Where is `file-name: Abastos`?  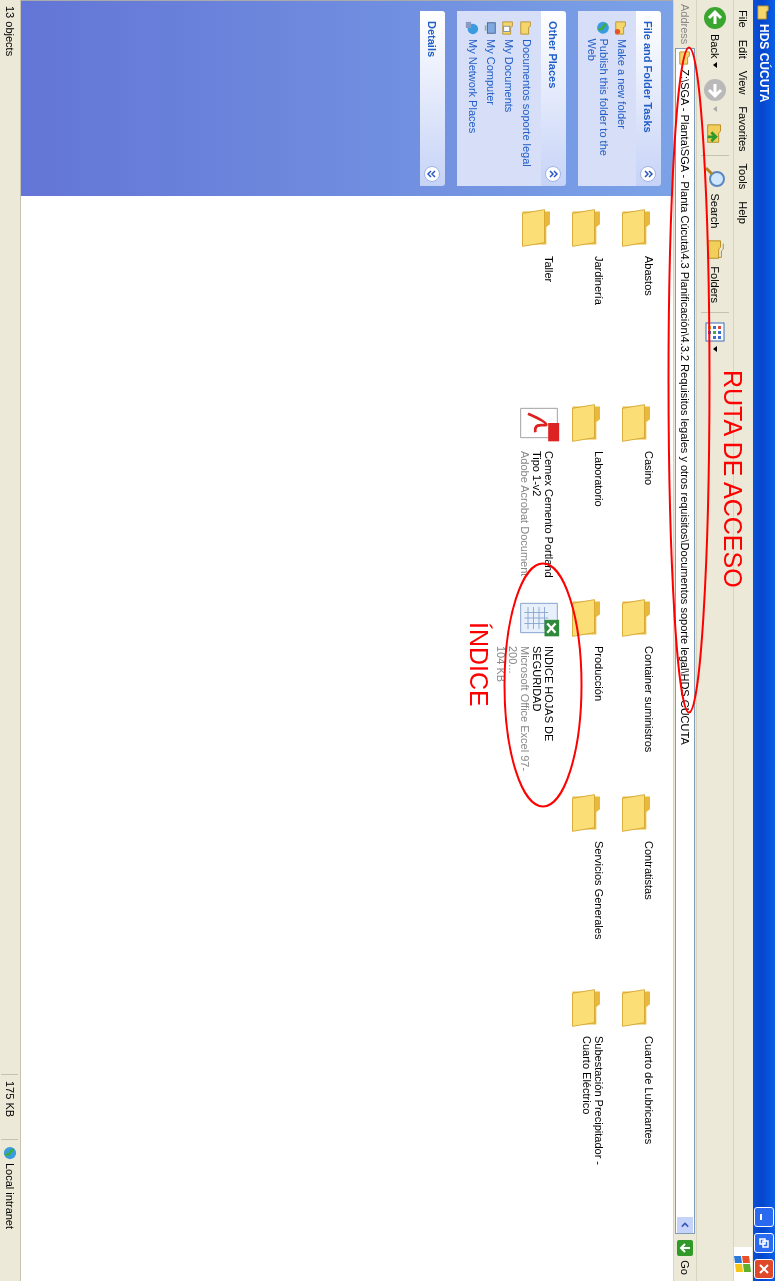 file-name: Abastos is located at coordinates (649, 277).